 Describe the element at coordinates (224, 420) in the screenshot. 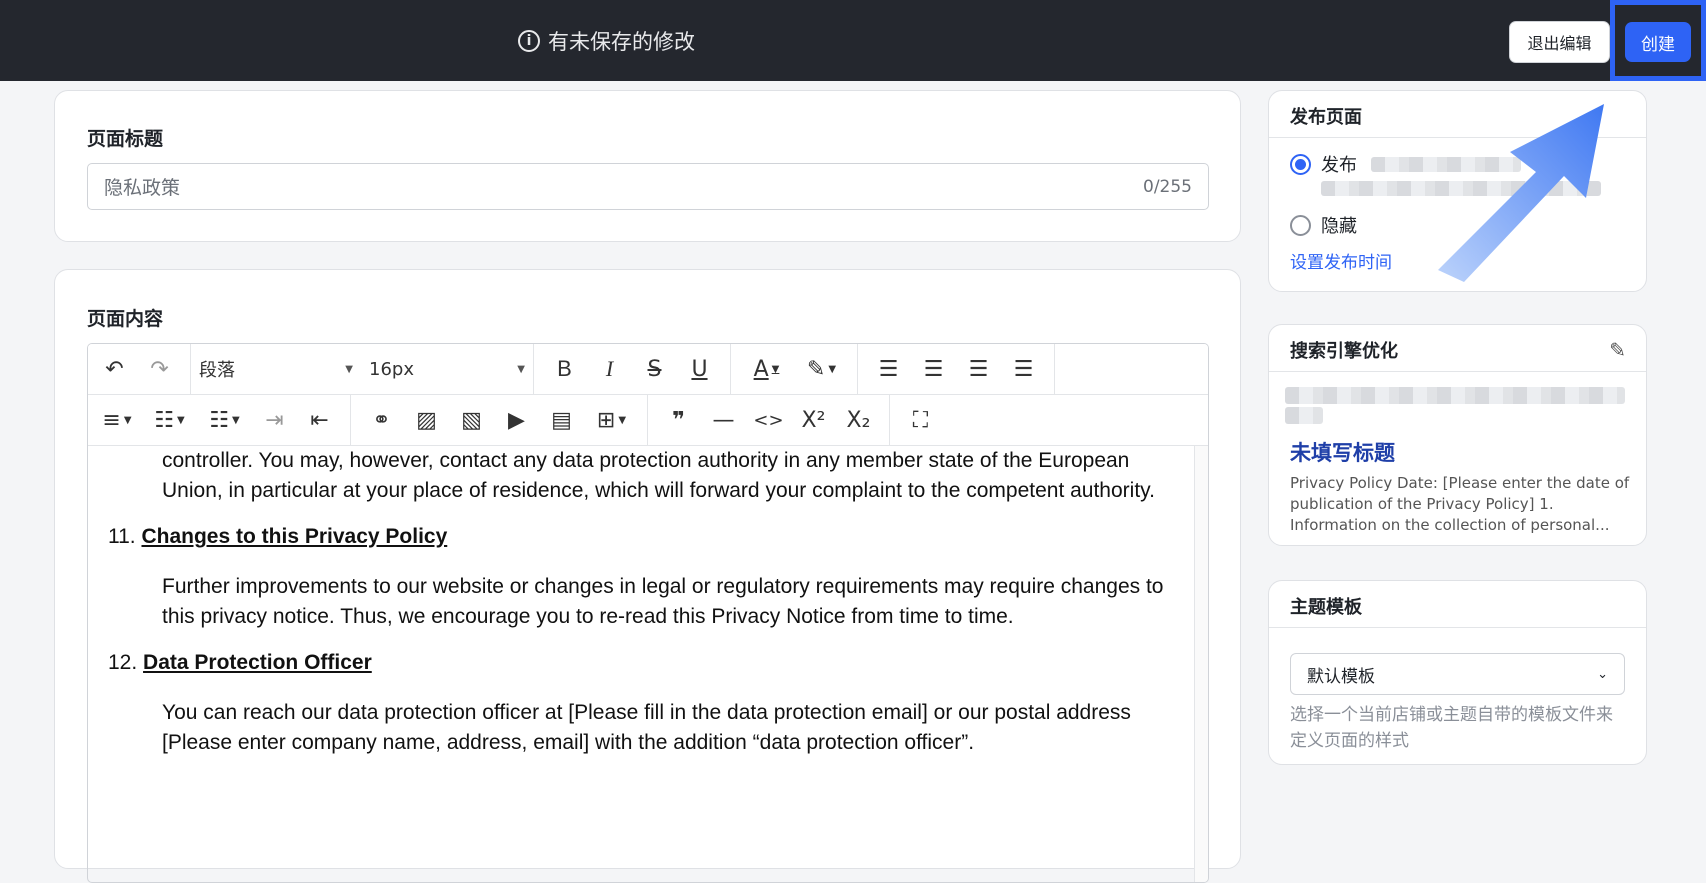

I see `numbered-list-icon: ☷ ▼` at that location.